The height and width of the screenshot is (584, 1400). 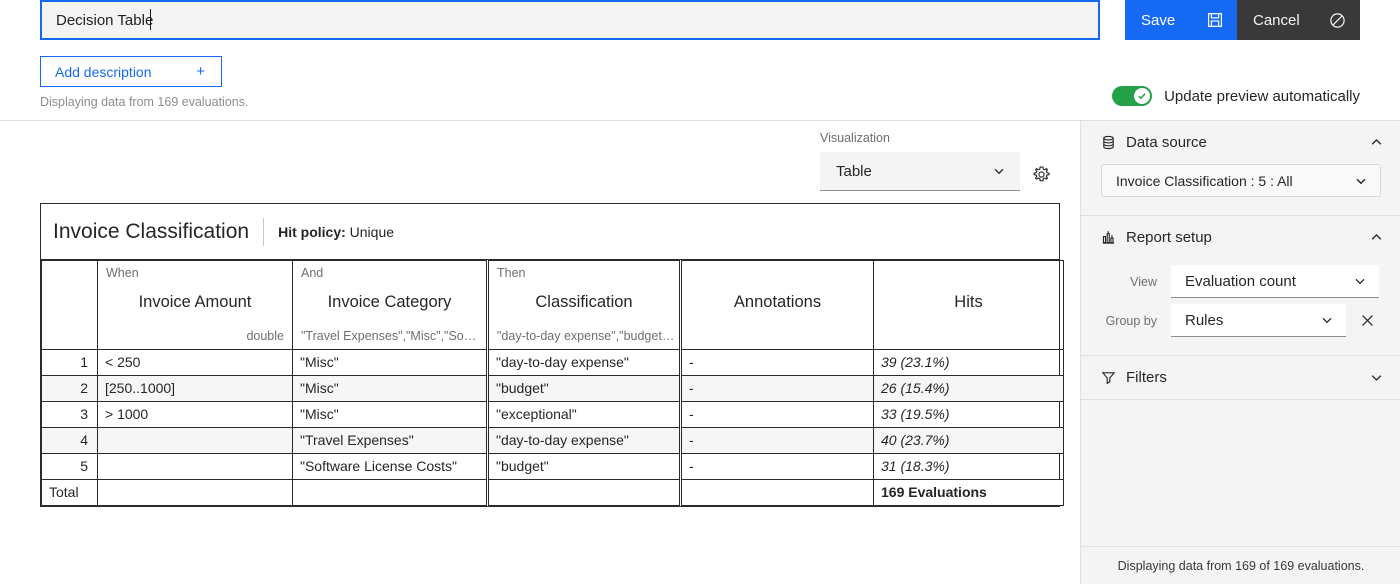 I want to click on no-entry-icon, so click(x=1337, y=20).